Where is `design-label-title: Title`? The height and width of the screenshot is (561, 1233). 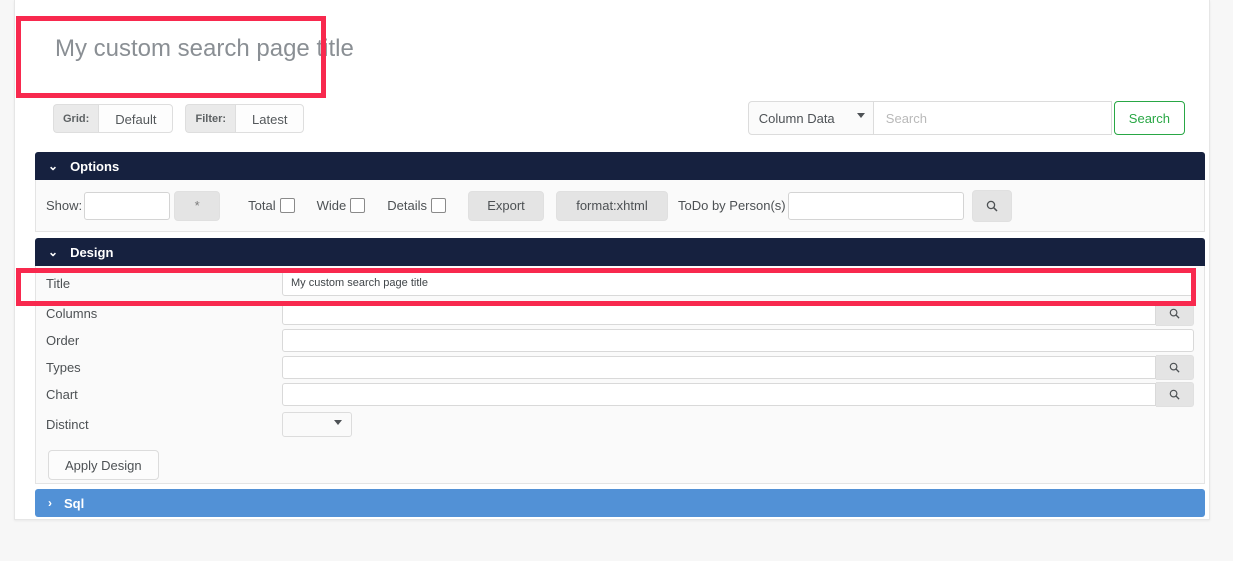 design-label-title: Title is located at coordinates (58, 283).